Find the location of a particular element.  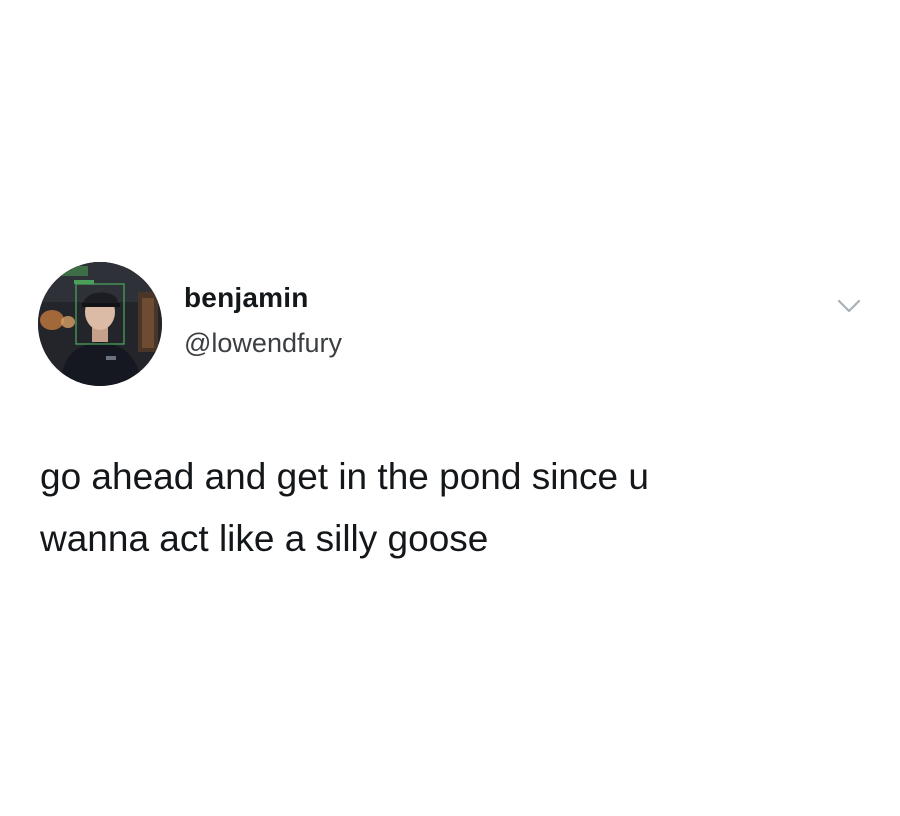

user-handle: @lowendfury is located at coordinates (263, 343).